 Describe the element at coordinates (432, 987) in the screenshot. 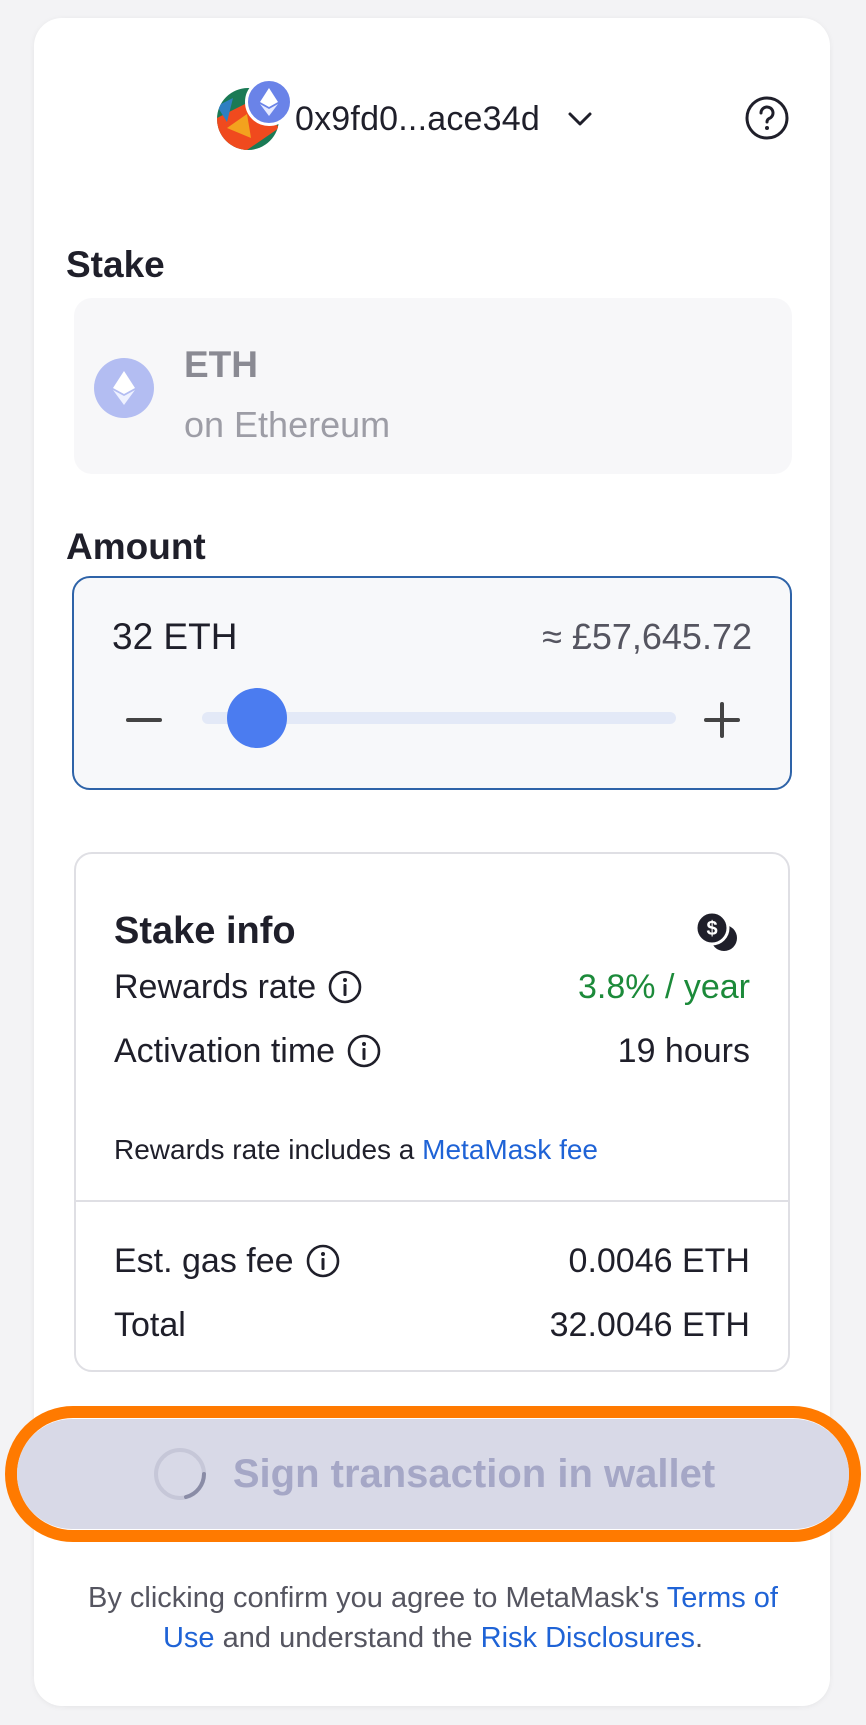

I see `rewards-rate-row: Rewards rate 3.8% / year` at that location.